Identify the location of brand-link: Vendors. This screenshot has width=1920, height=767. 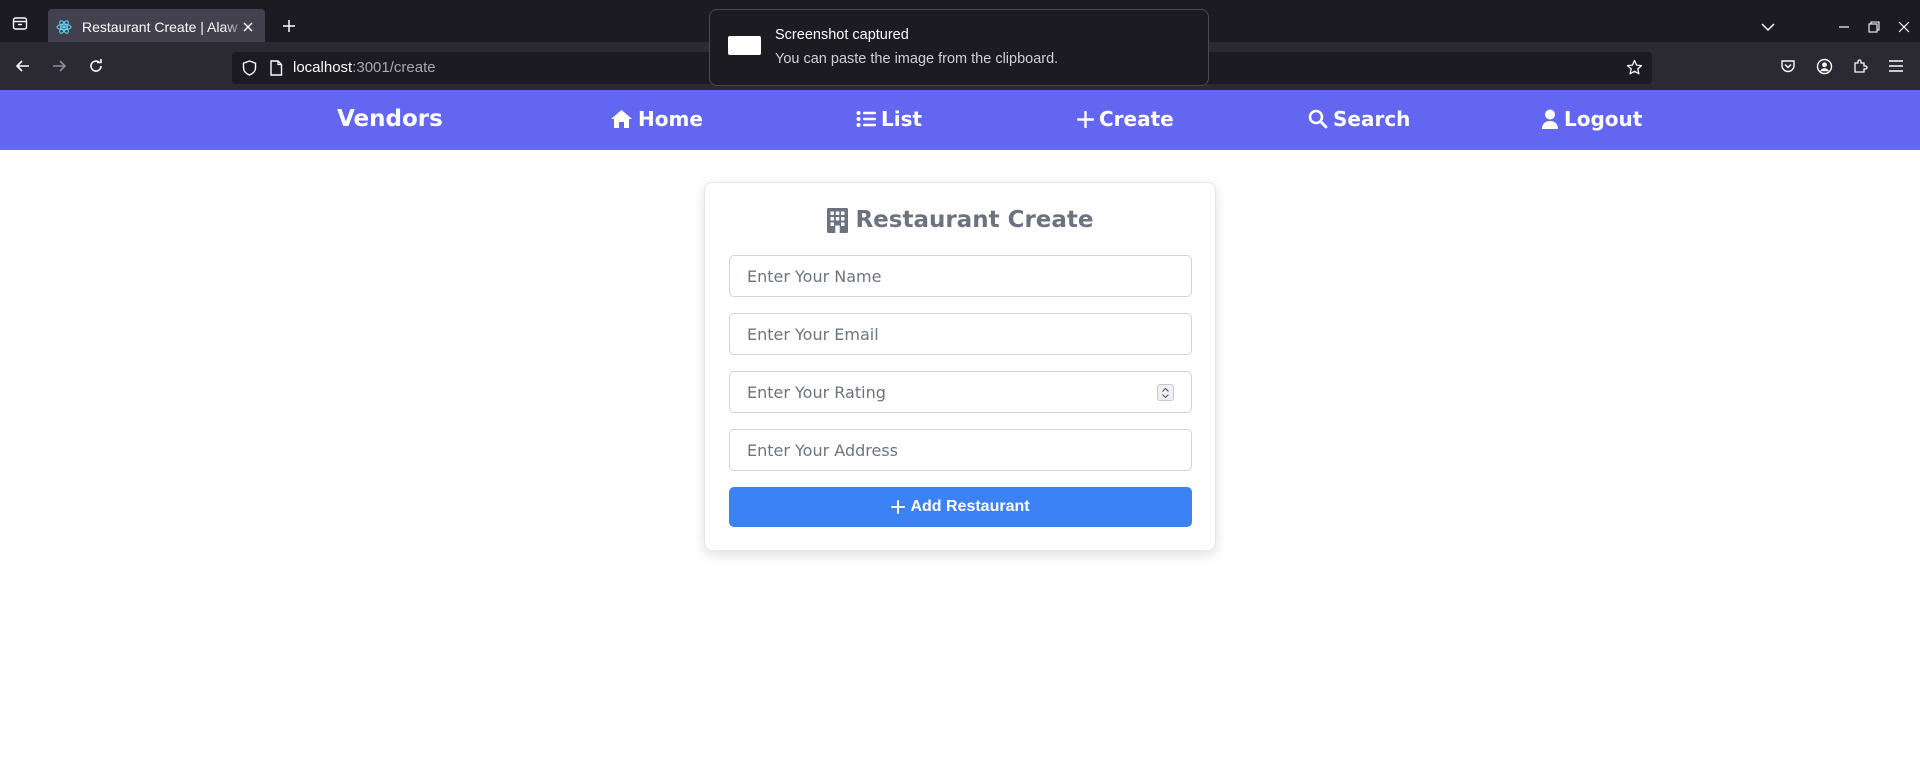
(390, 119).